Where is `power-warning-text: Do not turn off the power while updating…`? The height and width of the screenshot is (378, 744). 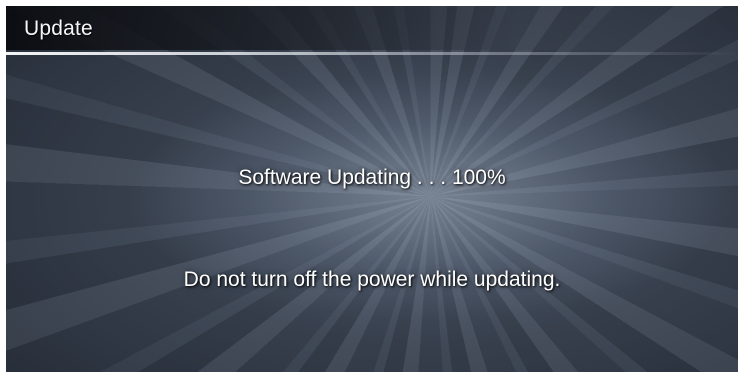
power-warning-text: Do not turn off the power while updating… is located at coordinates (372, 279).